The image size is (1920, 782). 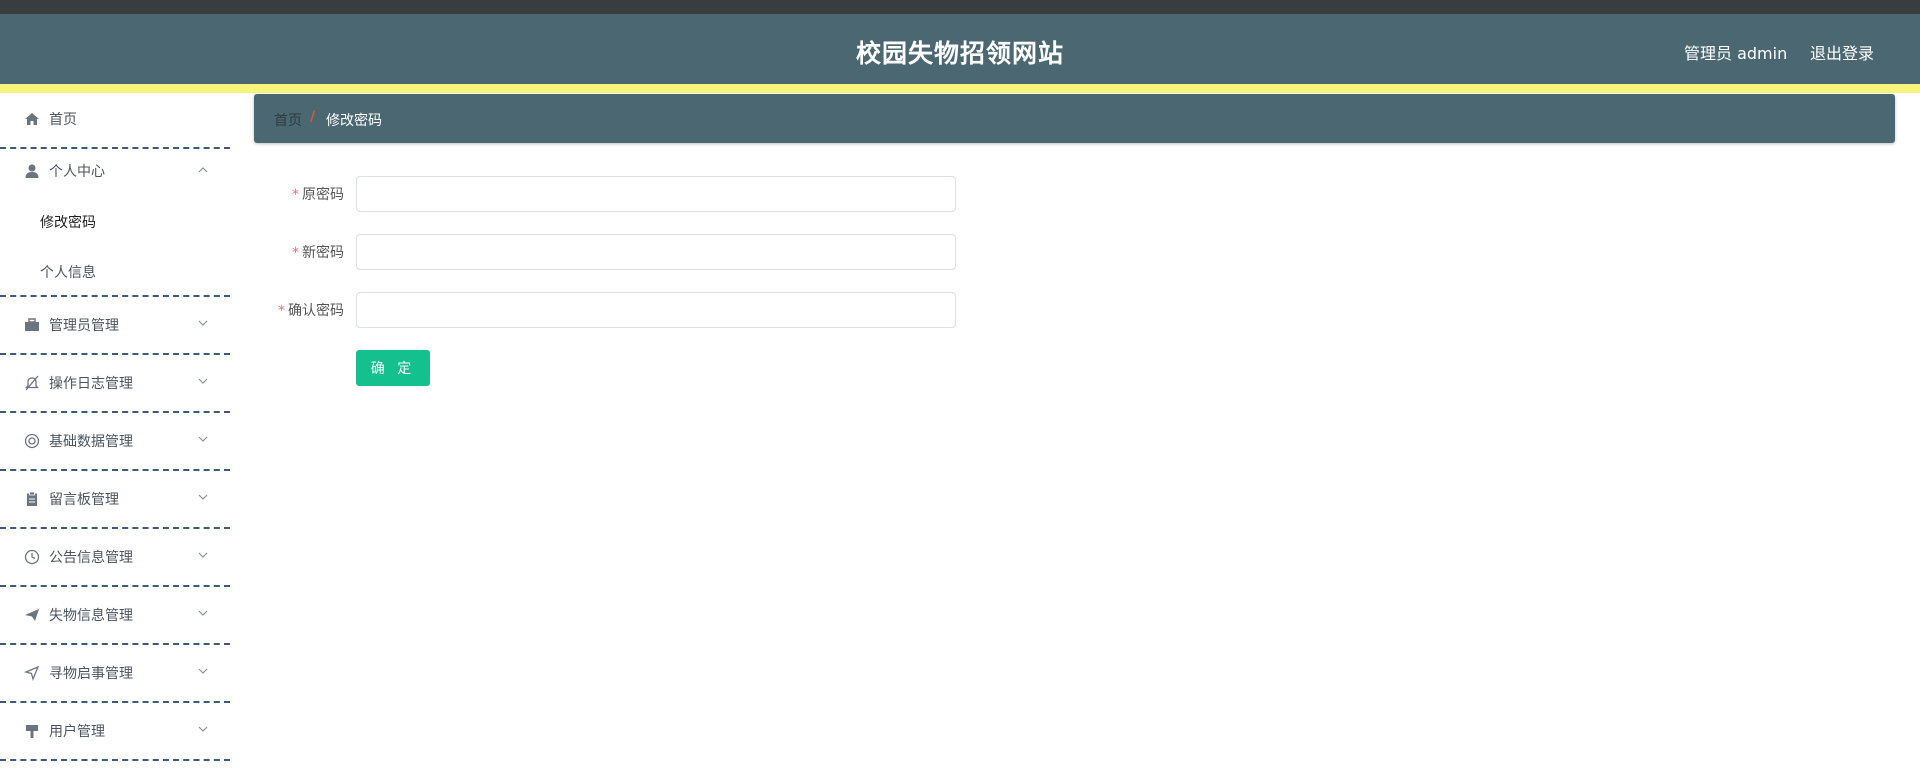 What do you see at coordinates (84, 326) in the screenshot?
I see `sidebar-item-label: 管理员管理` at bounding box center [84, 326].